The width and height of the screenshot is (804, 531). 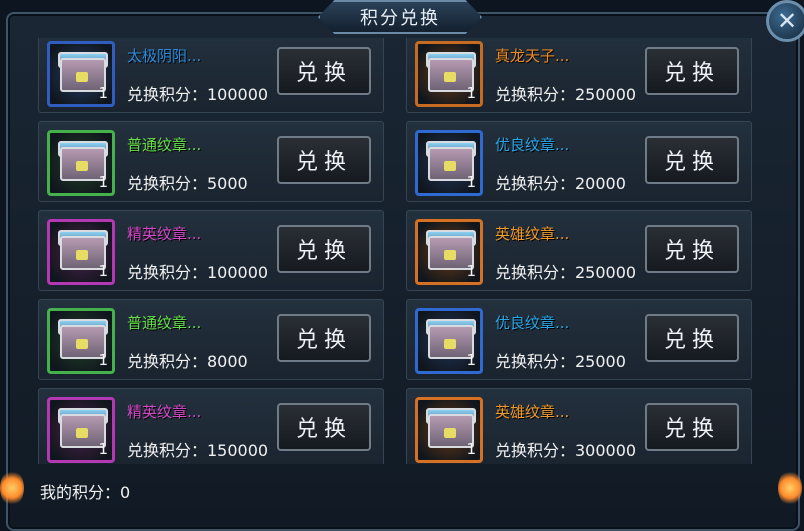 What do you see at coordinates (579, 250) in the screenshot?
I see `exchange-item-card: 1 英雄纹章... 兑换积分：250000 兑换` at bounding box center [579, 250].